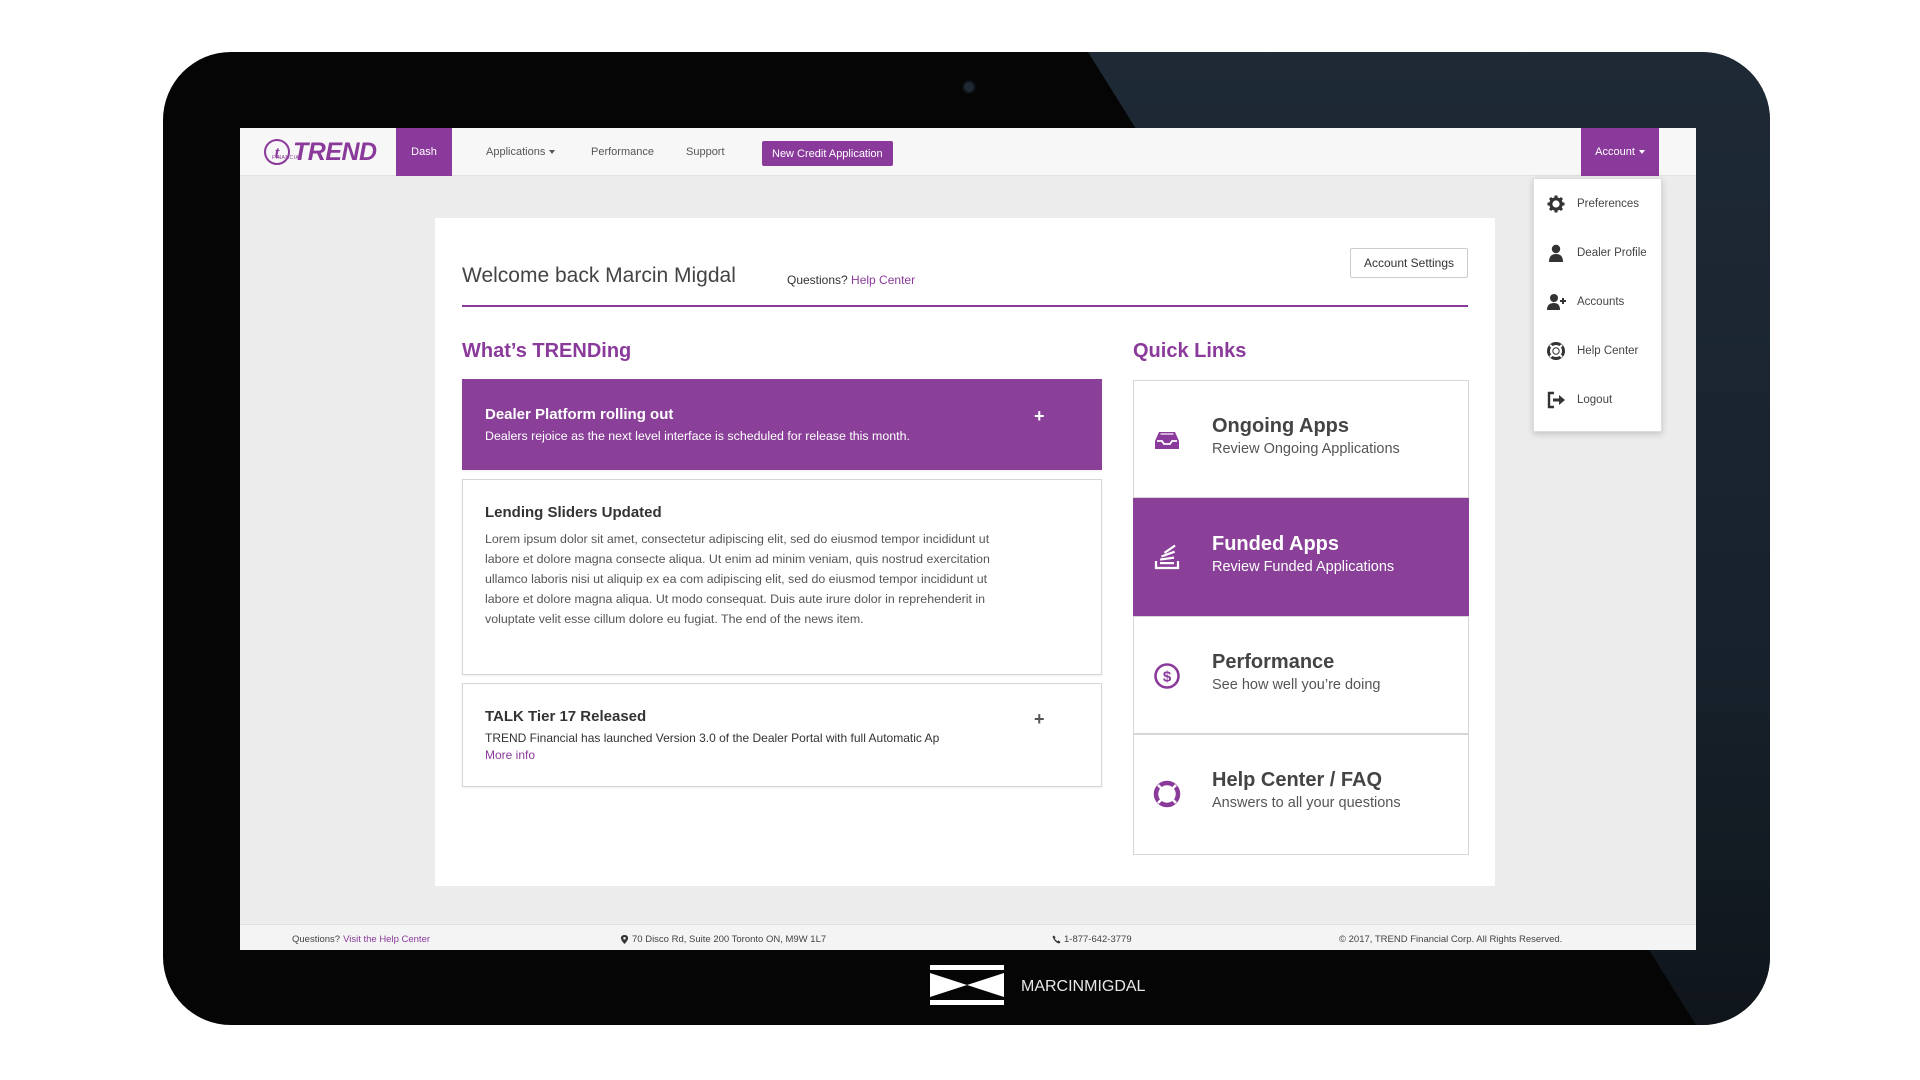 The image size is (1920, 1080). I want to click on news-title: Dealer Platform rolling out, so click(579, 414).